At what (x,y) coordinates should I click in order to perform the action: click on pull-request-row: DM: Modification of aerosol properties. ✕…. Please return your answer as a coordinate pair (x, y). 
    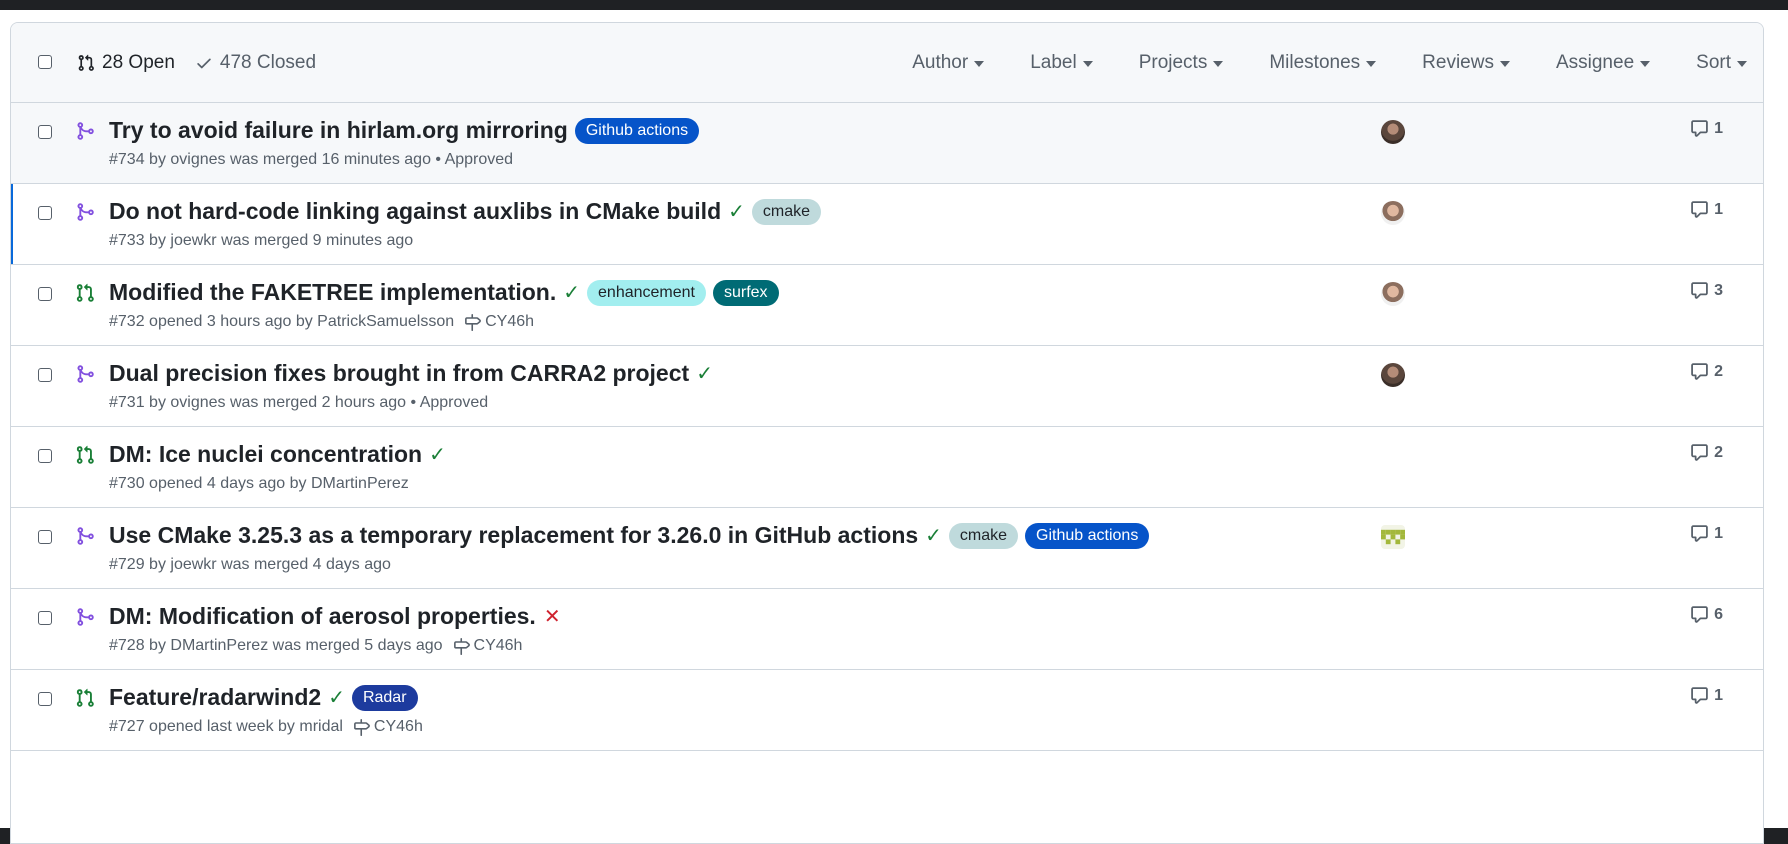
    Looking at the image, I should click on (887, 629).